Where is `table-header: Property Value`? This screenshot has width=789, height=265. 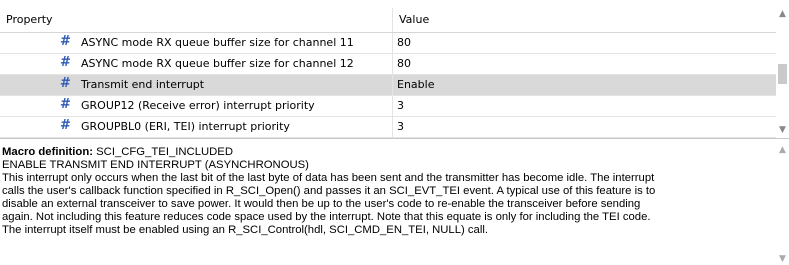 table-header: Property Value is located at coordinates (388, 20).